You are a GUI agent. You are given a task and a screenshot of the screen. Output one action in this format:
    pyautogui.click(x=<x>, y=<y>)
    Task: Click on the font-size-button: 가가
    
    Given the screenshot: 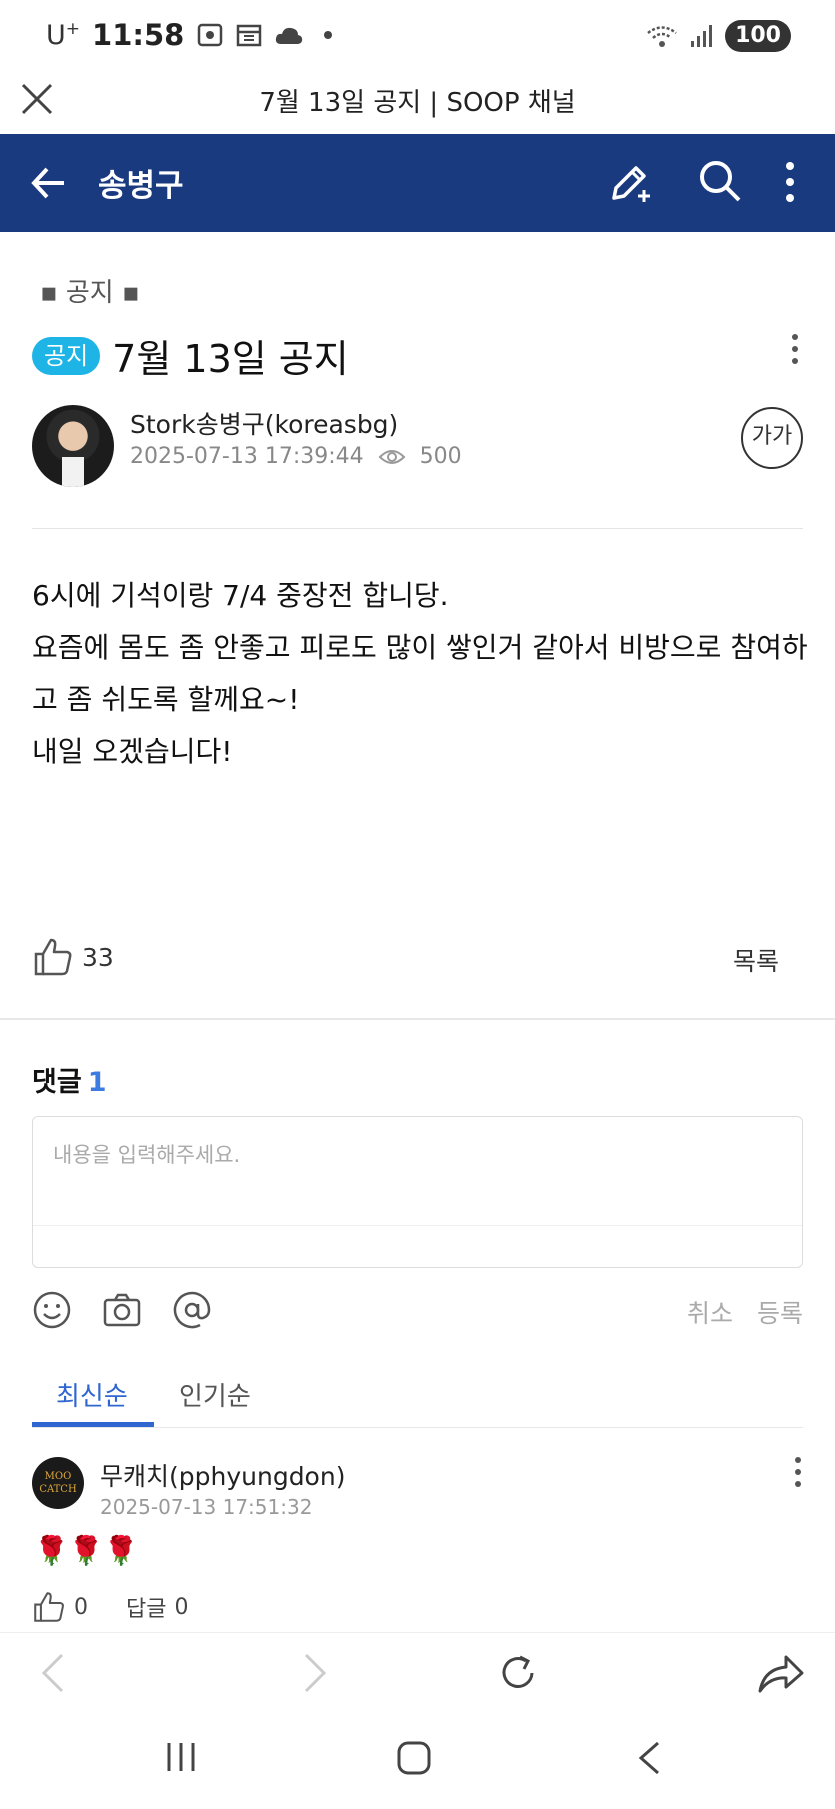 What is the action you would take?
    pyautogui.click(x=772, y=438)
    